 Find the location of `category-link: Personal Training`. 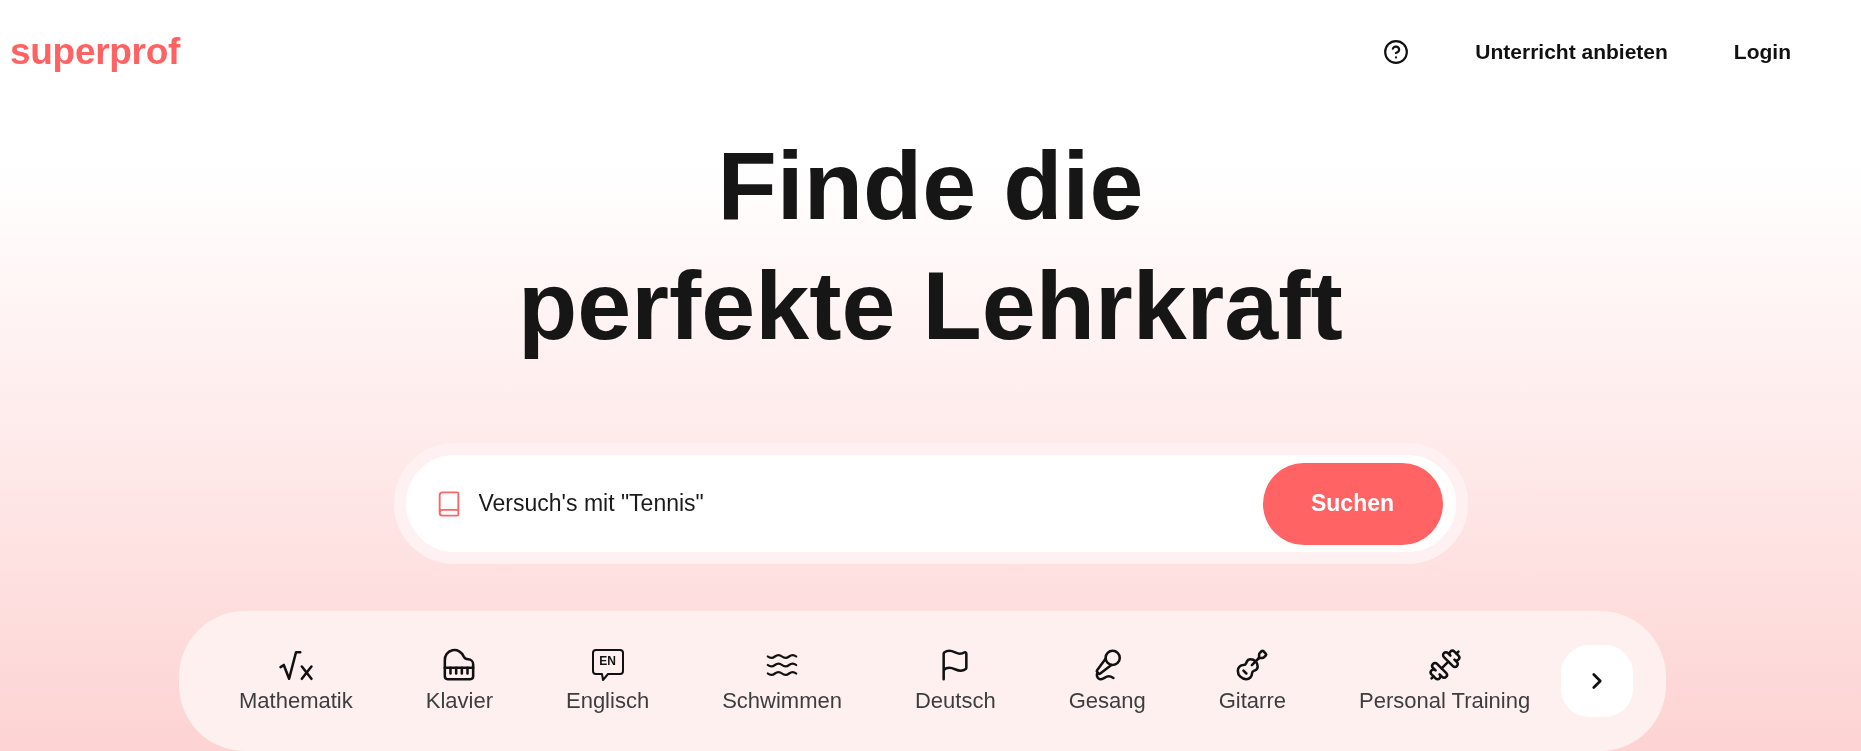

category-link: Personal Training is located at coordinates (1444, 681).